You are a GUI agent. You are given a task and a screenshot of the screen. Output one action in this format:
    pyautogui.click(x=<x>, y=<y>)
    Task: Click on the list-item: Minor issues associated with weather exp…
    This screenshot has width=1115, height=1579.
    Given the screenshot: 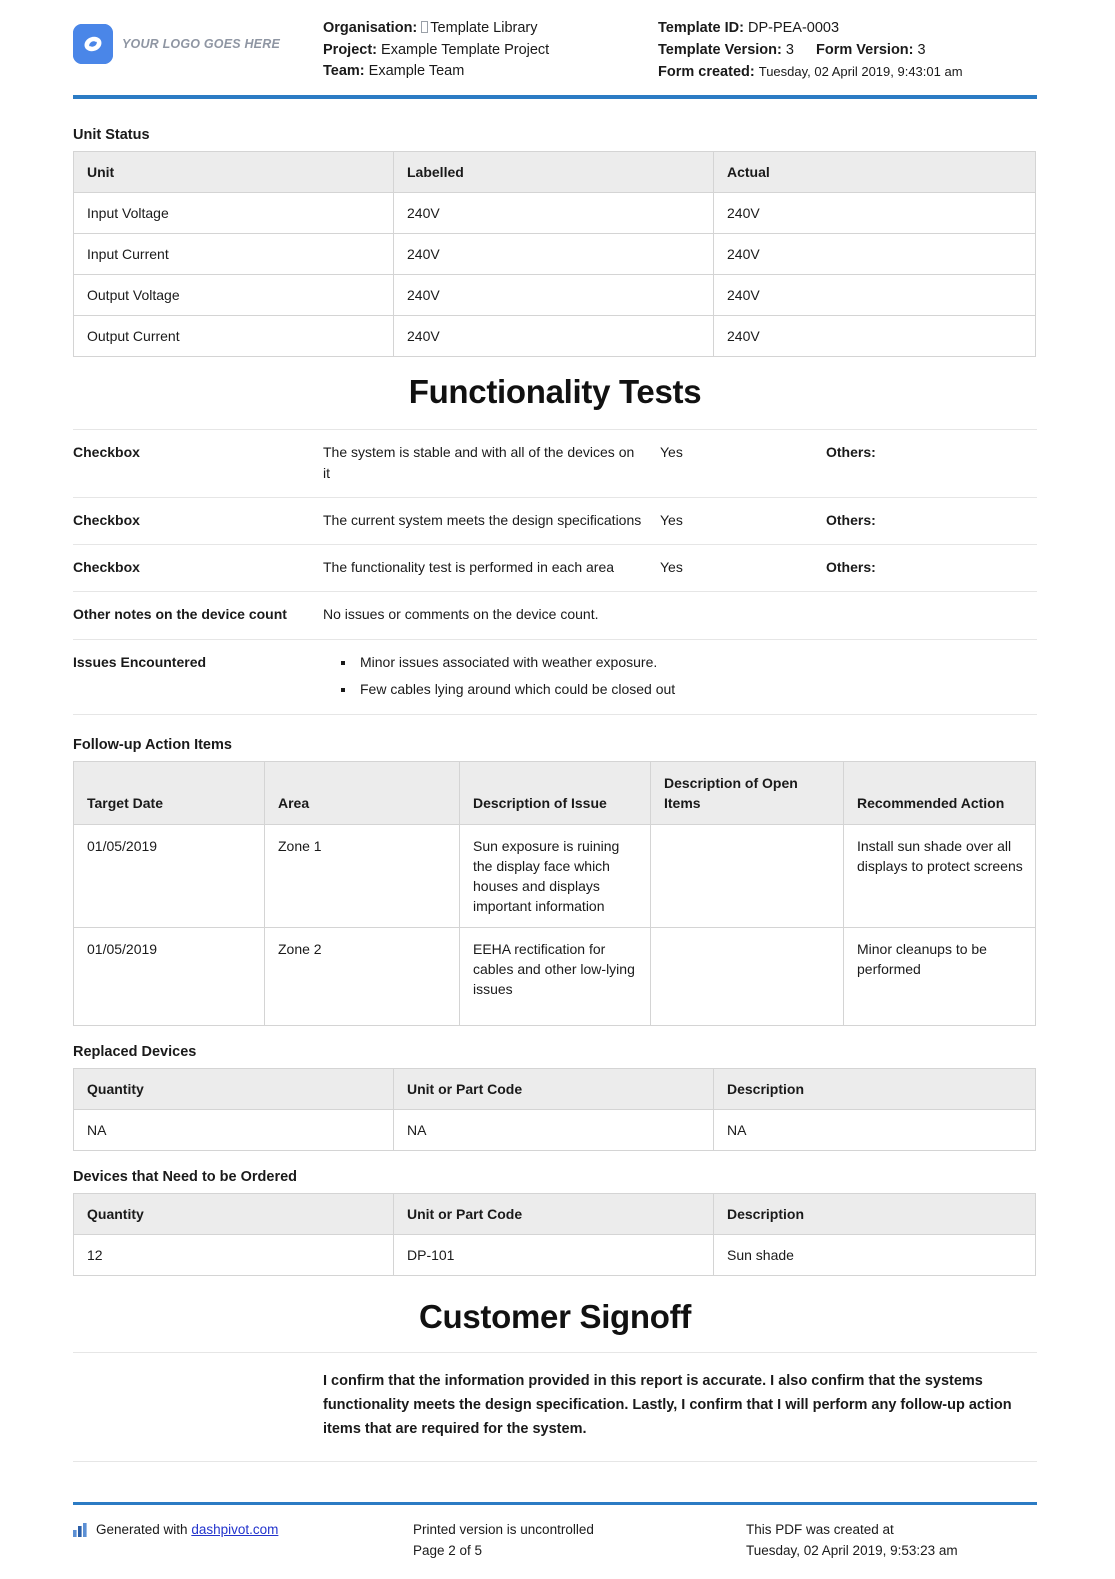 What is the action you would take?
    pyautogui.click(x=696, y=662)
    